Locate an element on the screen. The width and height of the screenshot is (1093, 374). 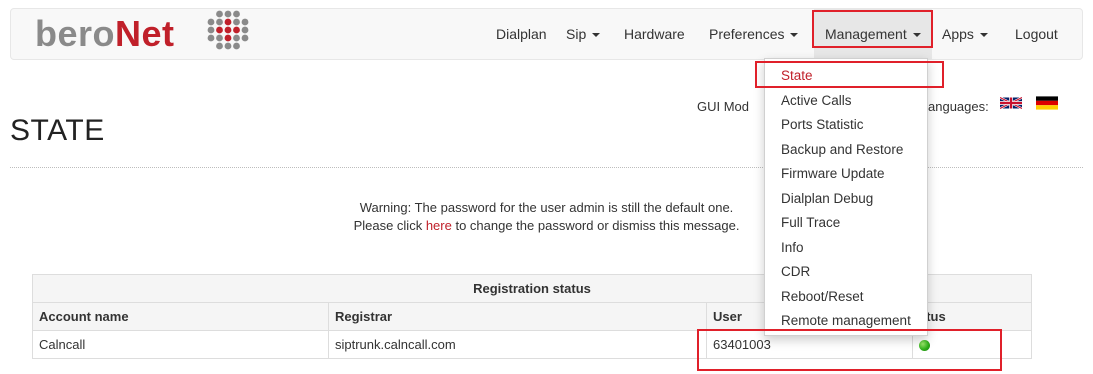
col-status: atus is located at coordinates (972, 316).